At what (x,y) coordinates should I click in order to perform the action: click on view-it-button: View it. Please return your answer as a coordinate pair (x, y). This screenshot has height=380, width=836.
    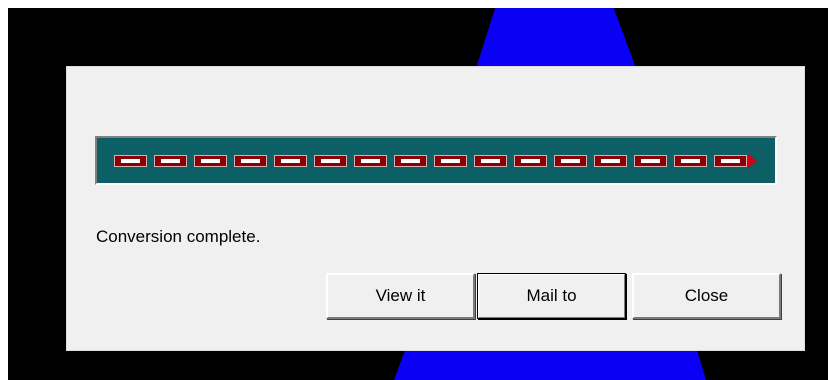
    Looking at the image, I should click on (400, 296).